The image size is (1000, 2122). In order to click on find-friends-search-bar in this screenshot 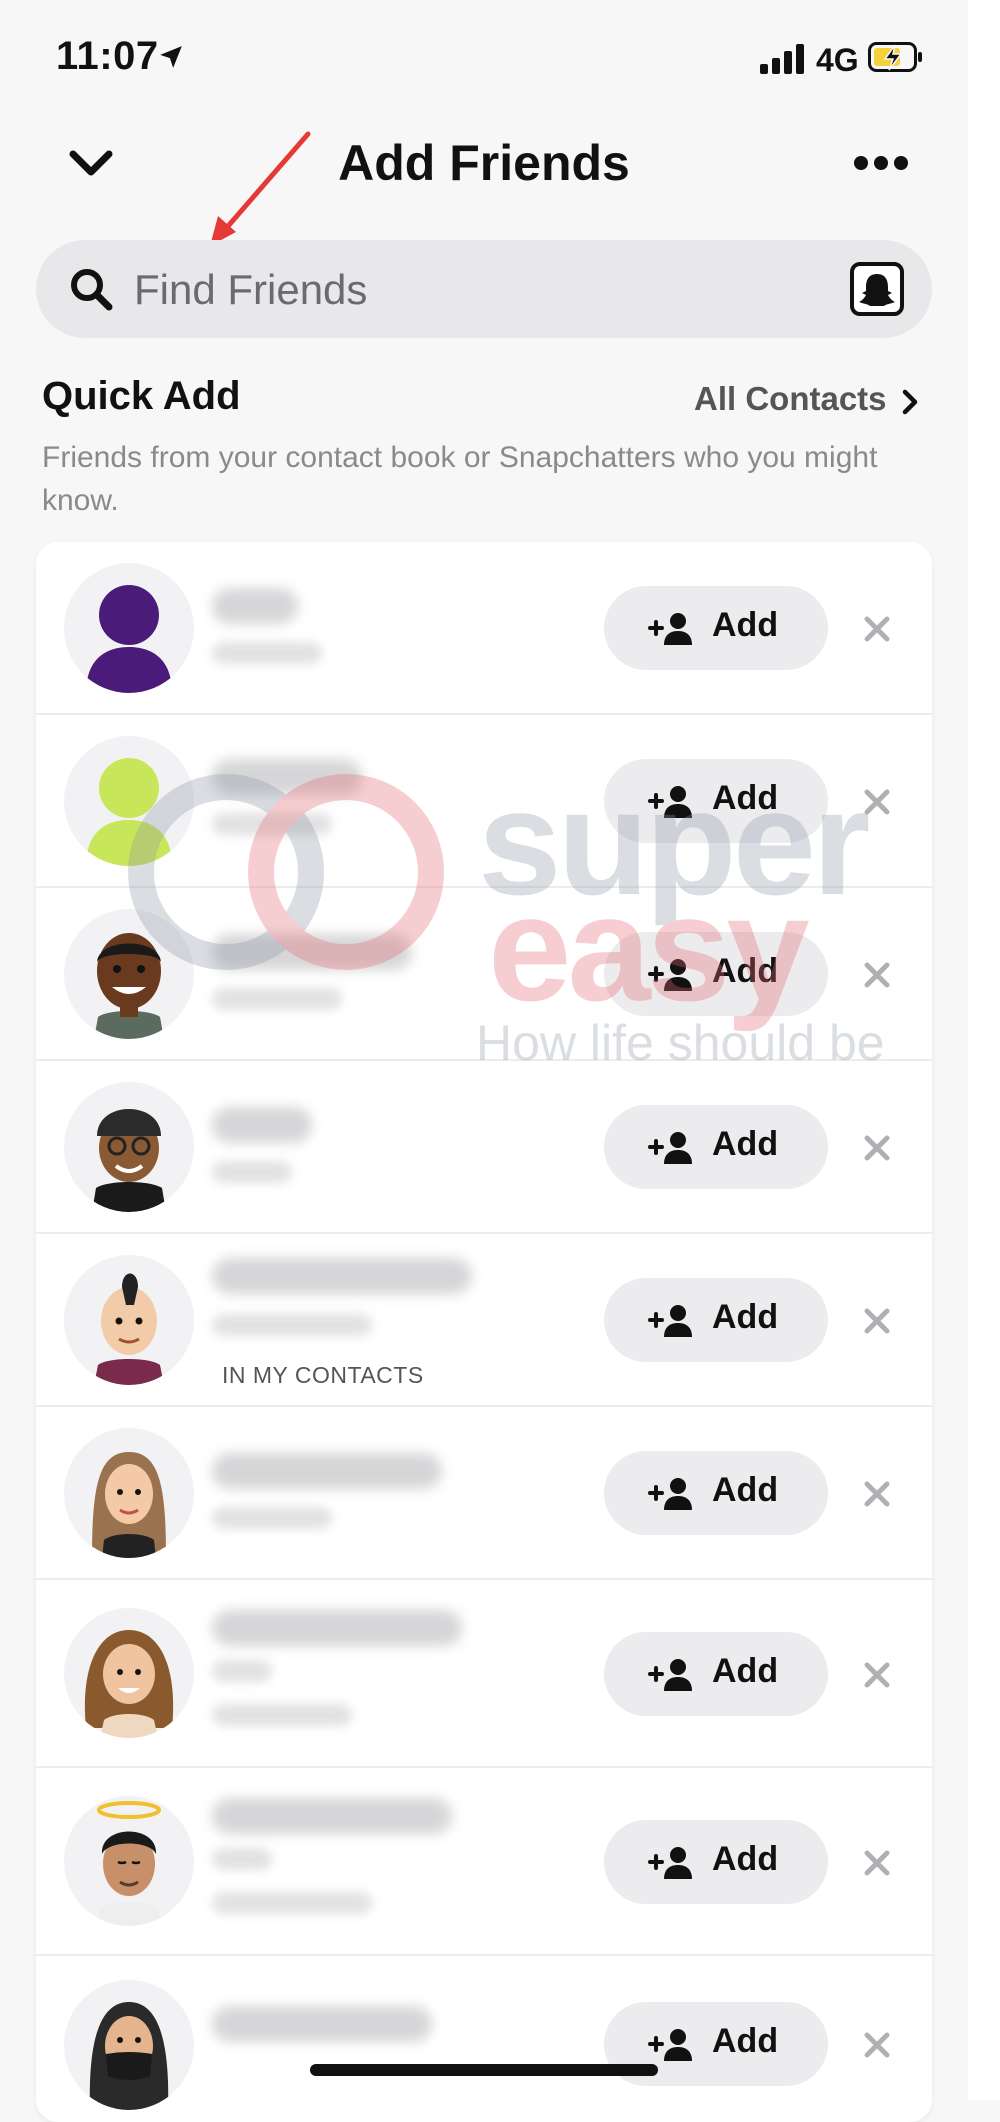, I will do `click(484, 289)`.